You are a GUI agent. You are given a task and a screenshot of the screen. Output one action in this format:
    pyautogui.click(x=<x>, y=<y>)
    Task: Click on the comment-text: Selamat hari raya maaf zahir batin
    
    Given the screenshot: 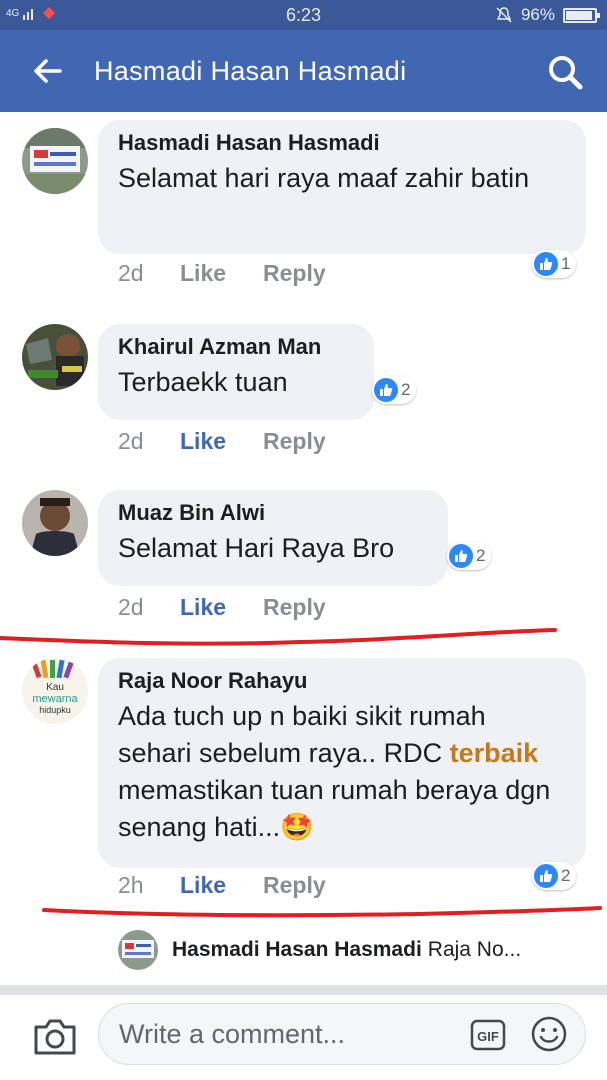 What is the action you would take?
    pyautogui.click(x=324, y=178)
    